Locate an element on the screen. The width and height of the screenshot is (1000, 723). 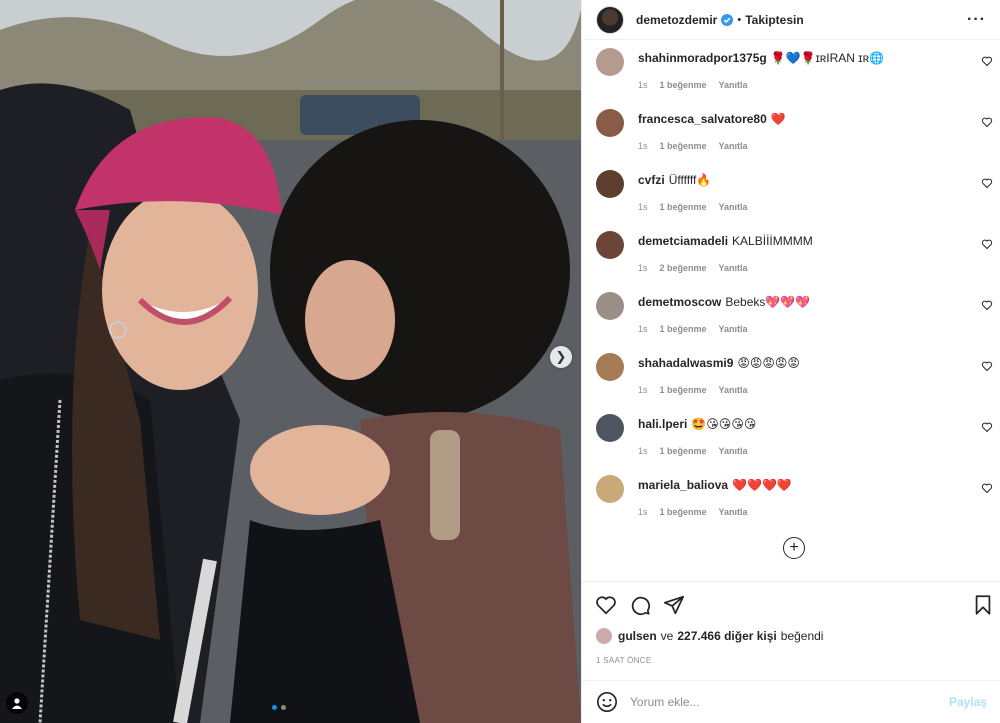
user-icon is located at coordinates (17, 703).